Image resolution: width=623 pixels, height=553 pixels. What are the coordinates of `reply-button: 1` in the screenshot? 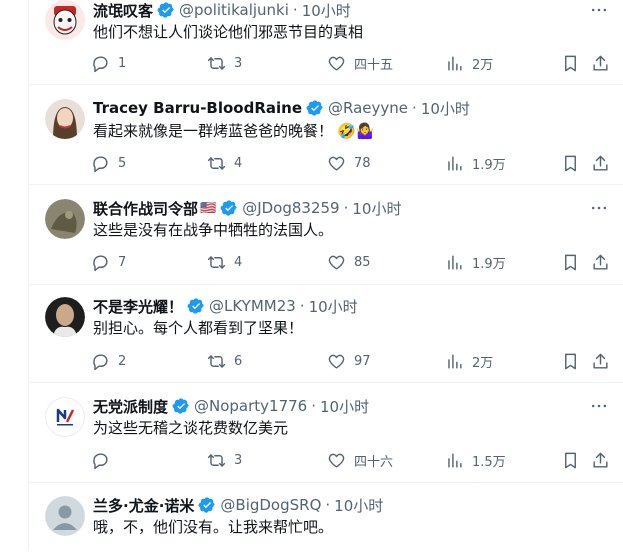 It's located at (108, 63).